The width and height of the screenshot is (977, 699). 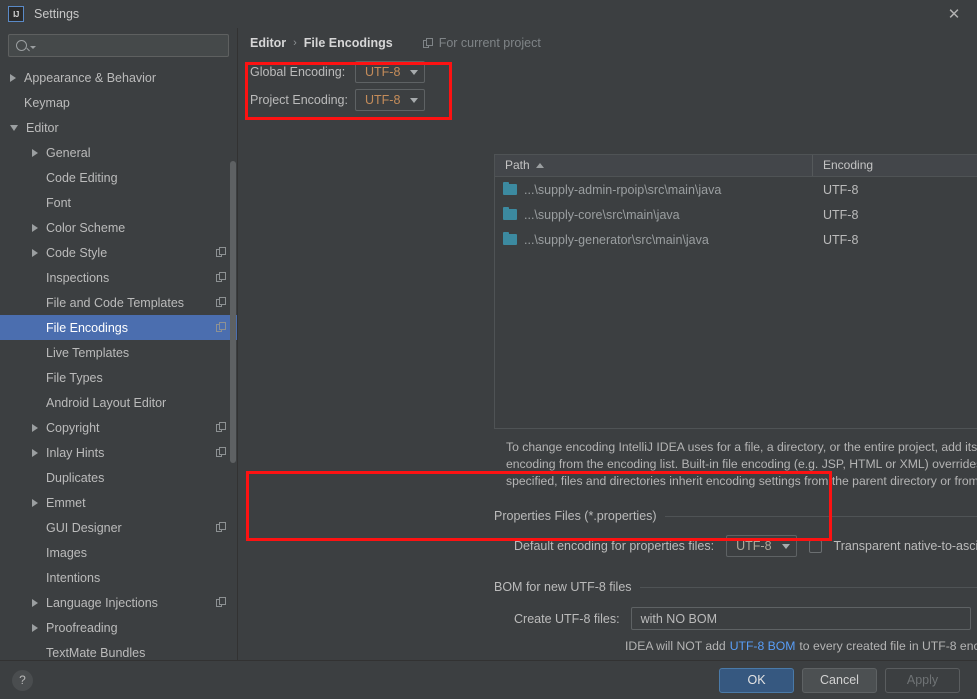 I want to click on sidebar-item-font: Font, so click(x=118, y=202).